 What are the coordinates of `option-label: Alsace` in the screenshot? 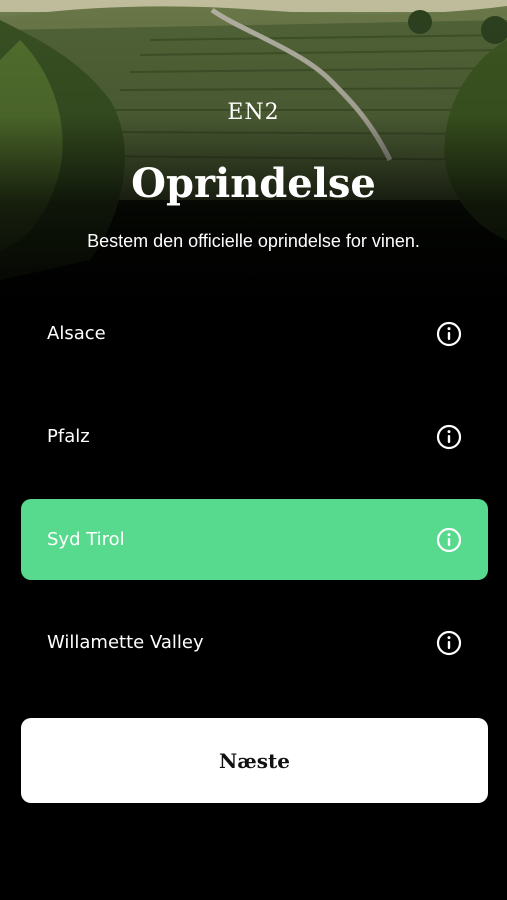 It's located at (76, 333).